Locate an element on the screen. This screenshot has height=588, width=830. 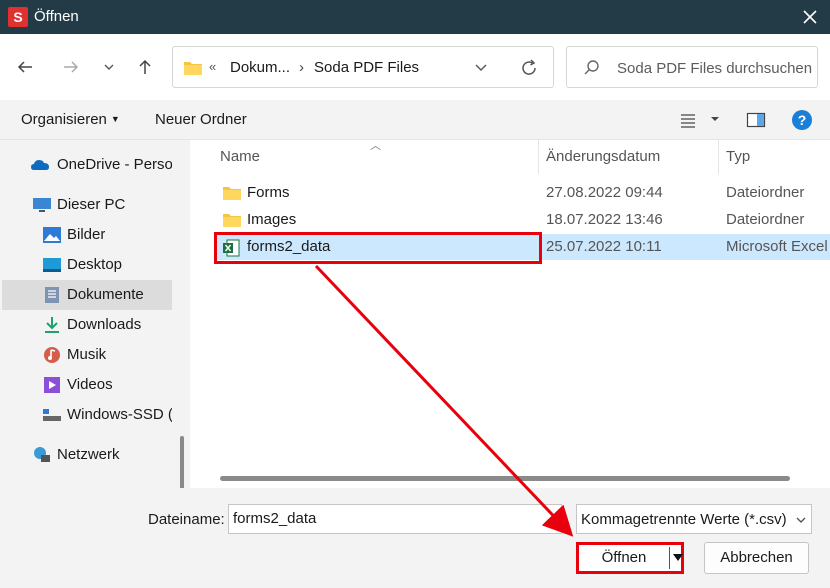
pictures-icon is located at coordinates (52, 235).